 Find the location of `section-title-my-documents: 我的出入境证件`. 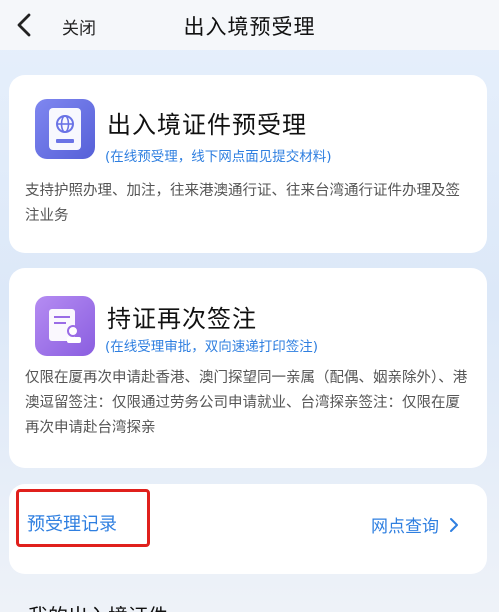

section-title-my-documents: 我的出入境证件 is located at coordinates (98, 606).